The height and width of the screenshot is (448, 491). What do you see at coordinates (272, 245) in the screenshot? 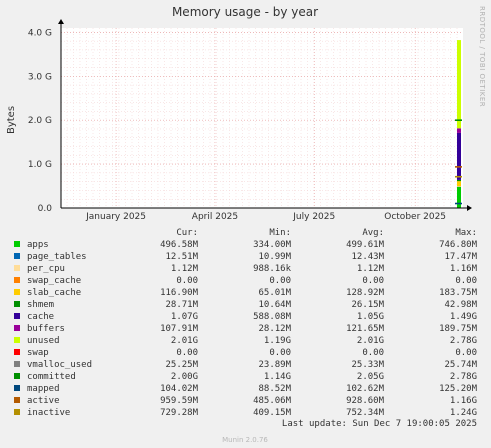
I see `legend-min-value: 334.00M` at bounding box center [272, 245].